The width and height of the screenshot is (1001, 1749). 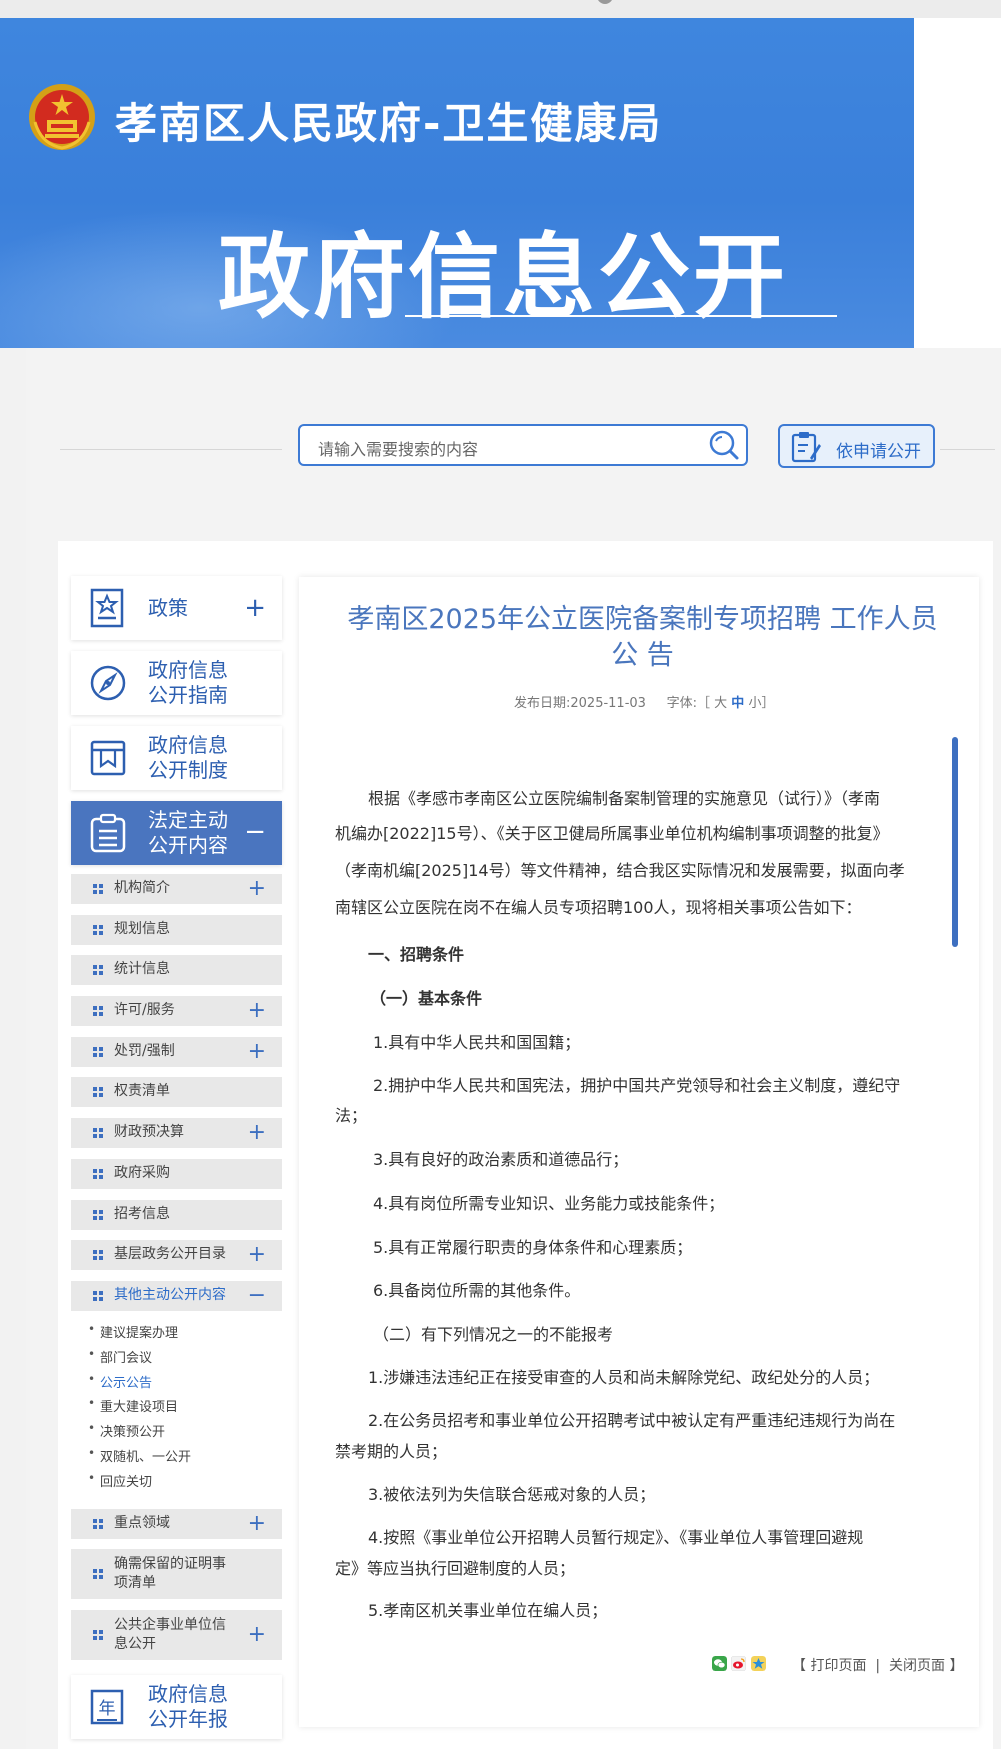 I want to click on page-background-right, so click(x=957, y=183).